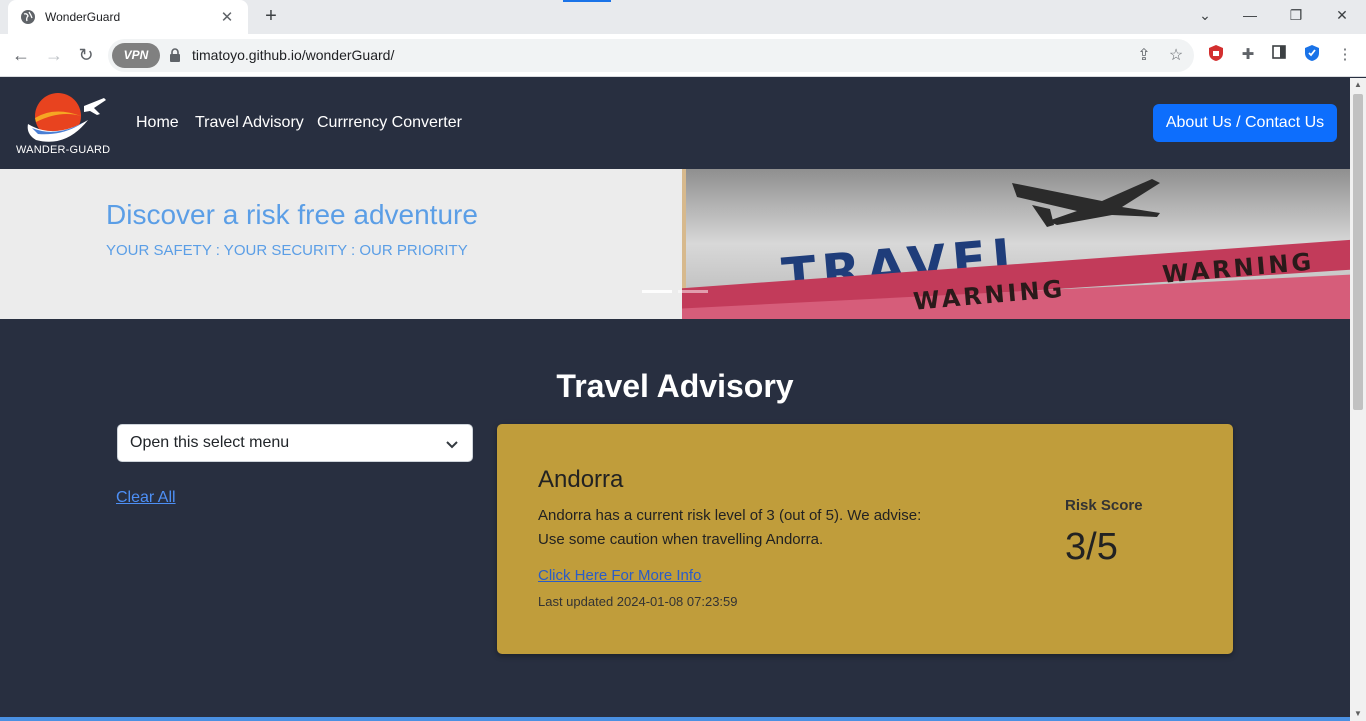  What do you see at coordinates (83, 17) in the screenshot?
I see `tab-title: WonderGuard` at bounding box center [83, 17].